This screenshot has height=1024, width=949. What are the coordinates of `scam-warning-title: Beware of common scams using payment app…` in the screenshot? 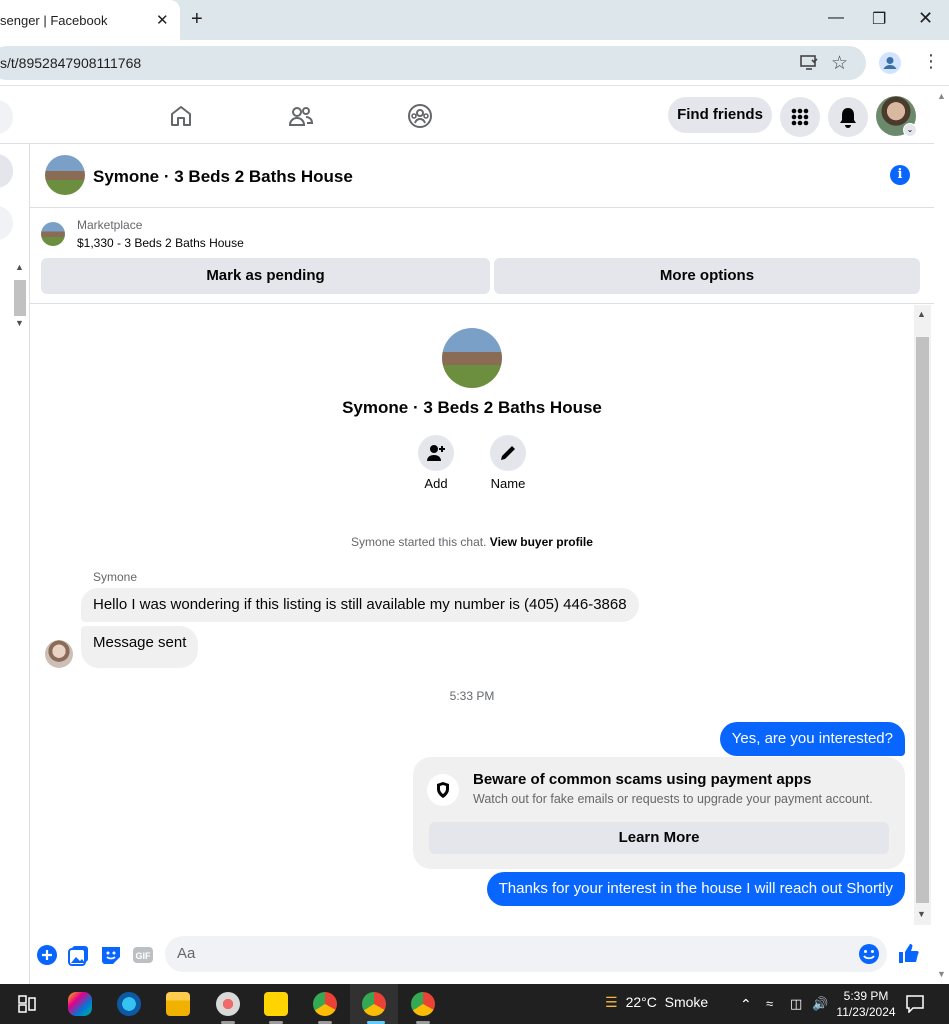 It's located at (642, 779).